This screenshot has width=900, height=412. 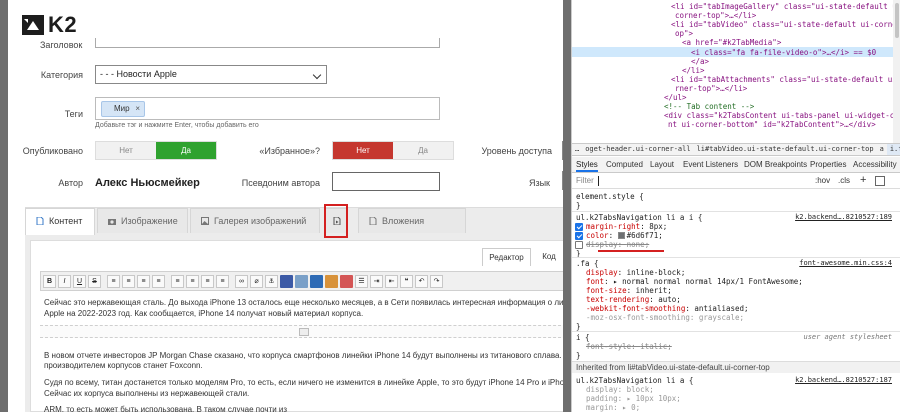 What do you see at coordinates (637, 149) in the screenshot?
I see `breadcrumb-item: oget-header.ui-corner-all` at bounding box center [637, 149].